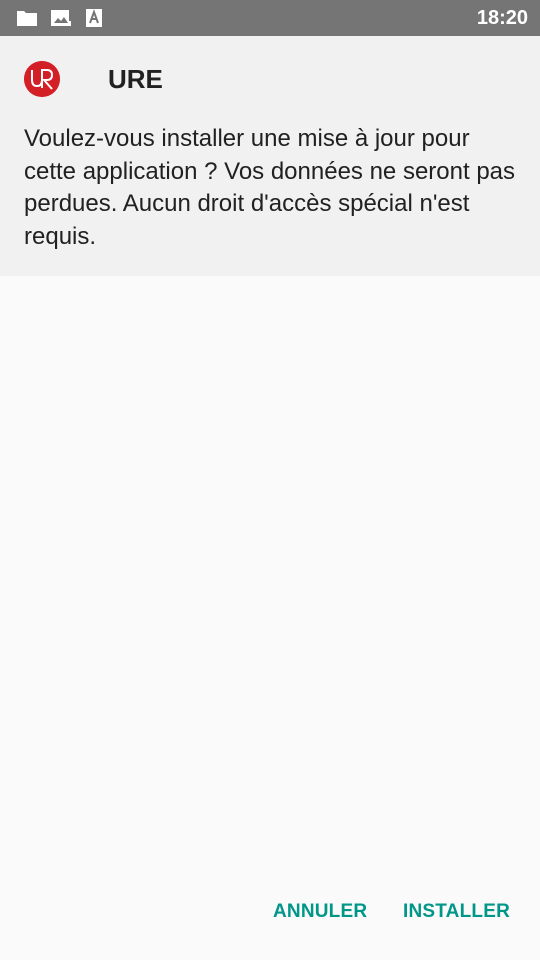 Image resolution: width=540 pixels, height=960 pixels. I want to click on app-name: URE, so click(135, 79).